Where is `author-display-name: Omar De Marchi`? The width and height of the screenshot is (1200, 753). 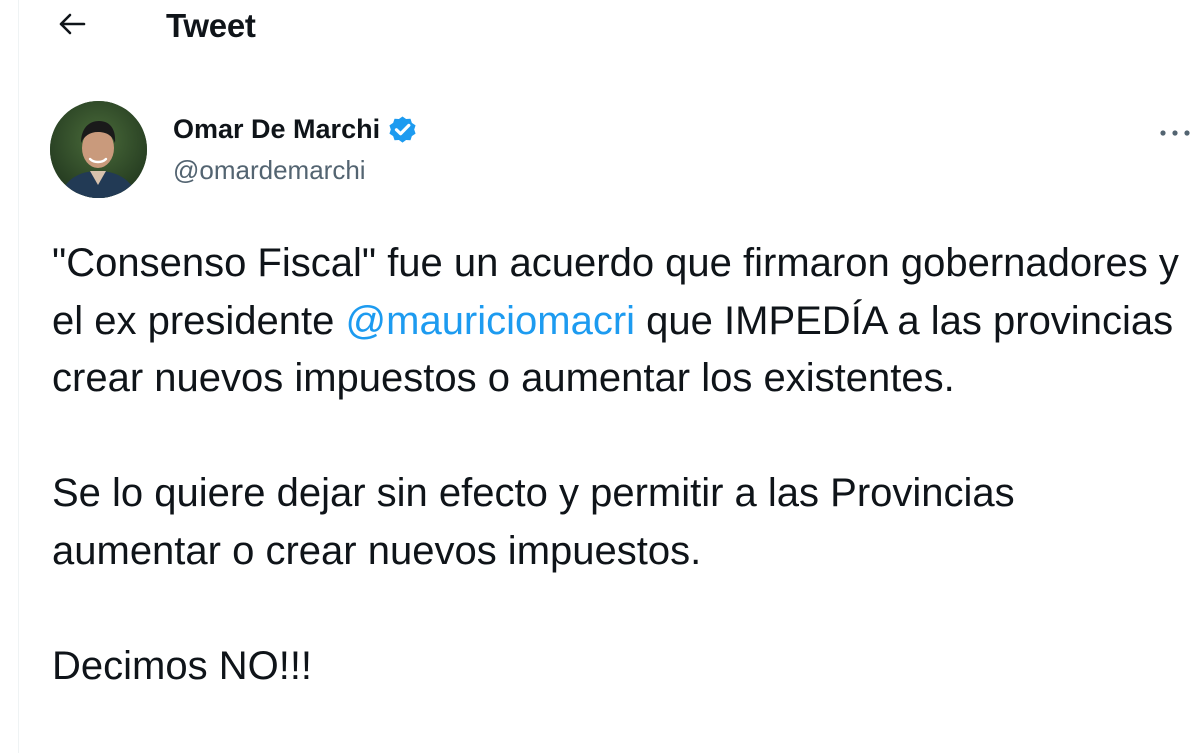 author-display-name: Omar De Marchi is located at coordinates (276, 129).